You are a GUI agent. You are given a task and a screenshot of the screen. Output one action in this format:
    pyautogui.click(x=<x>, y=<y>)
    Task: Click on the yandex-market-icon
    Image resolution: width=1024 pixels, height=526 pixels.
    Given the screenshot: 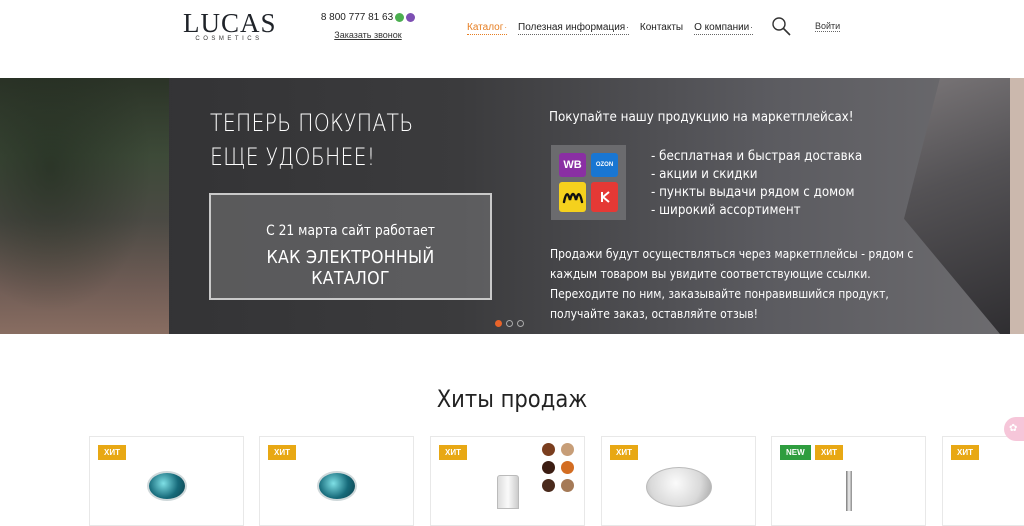 What is the action you would take?
    pyautogui.click(x=572, y=197)
    